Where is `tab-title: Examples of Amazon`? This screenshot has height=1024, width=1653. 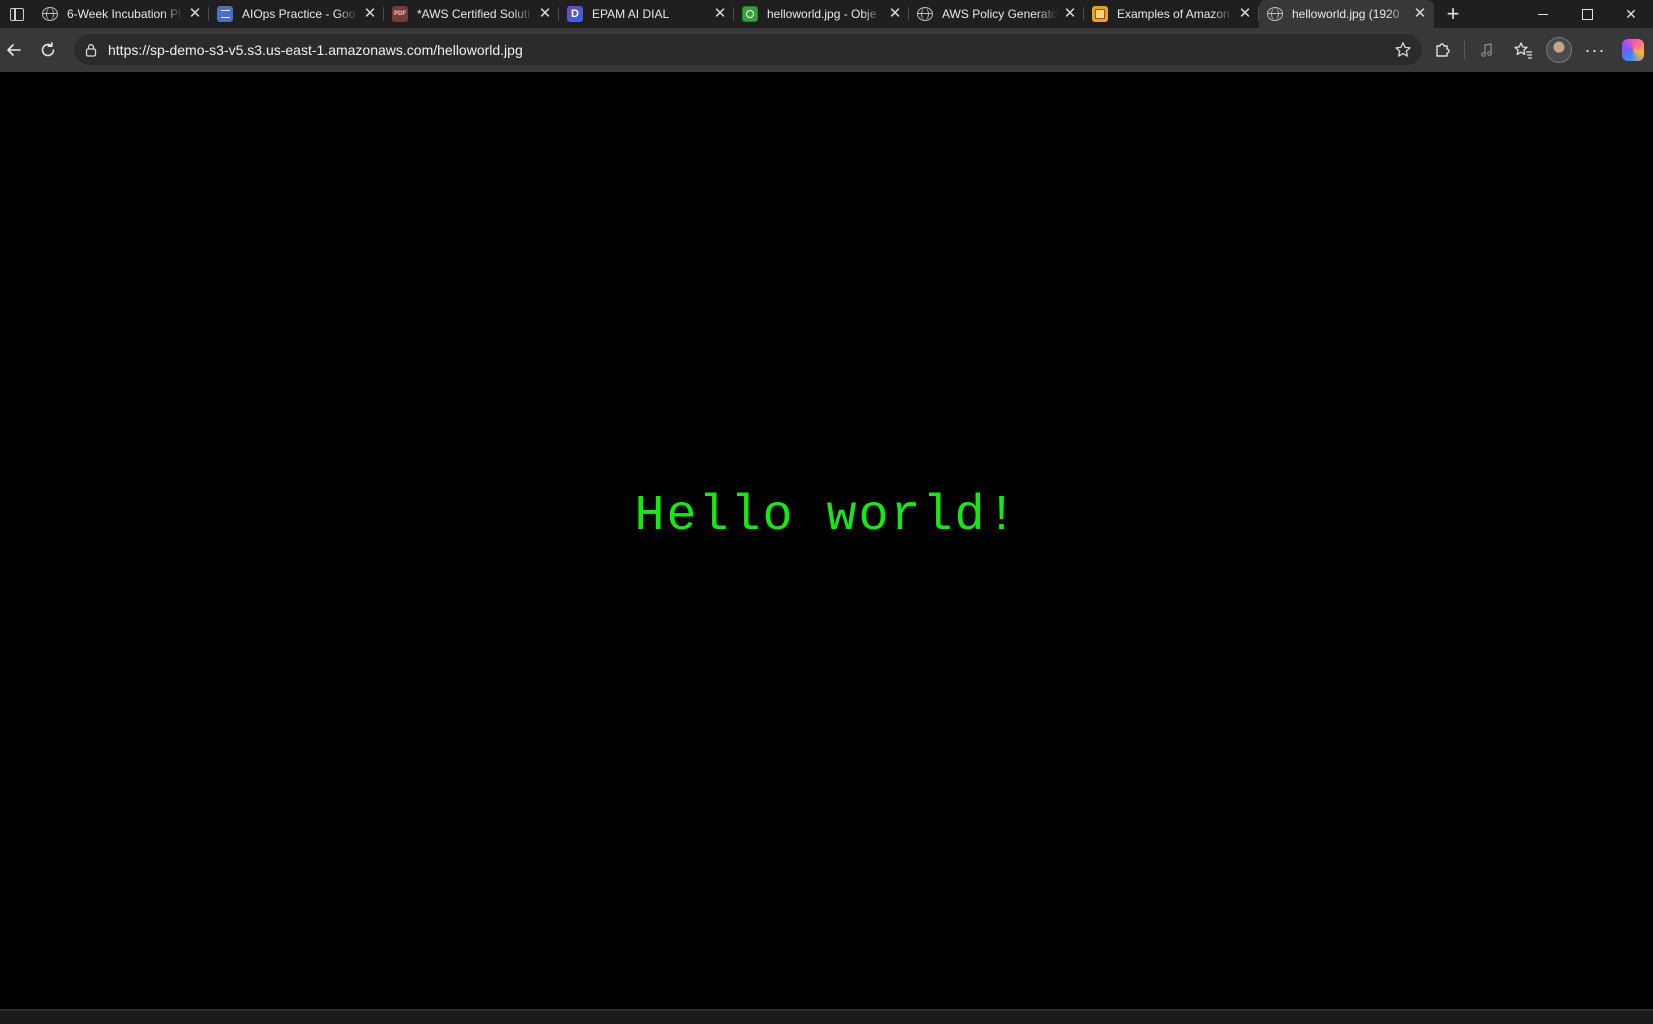 tab-title: Examples of Amazon is located at coordinates (1173, 14).